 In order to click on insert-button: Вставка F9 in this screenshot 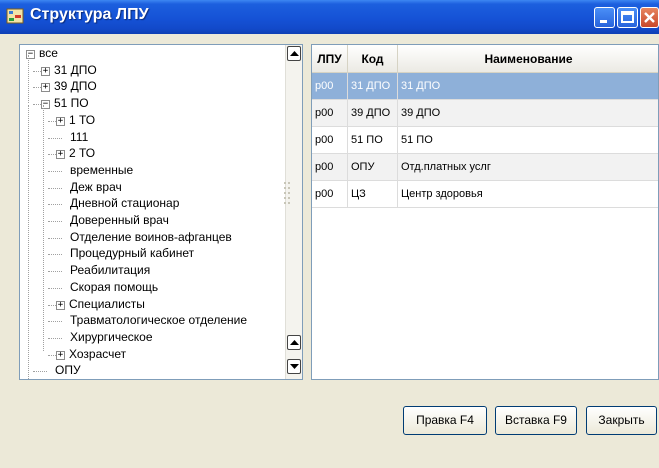, I will do `click(536, 420)`.